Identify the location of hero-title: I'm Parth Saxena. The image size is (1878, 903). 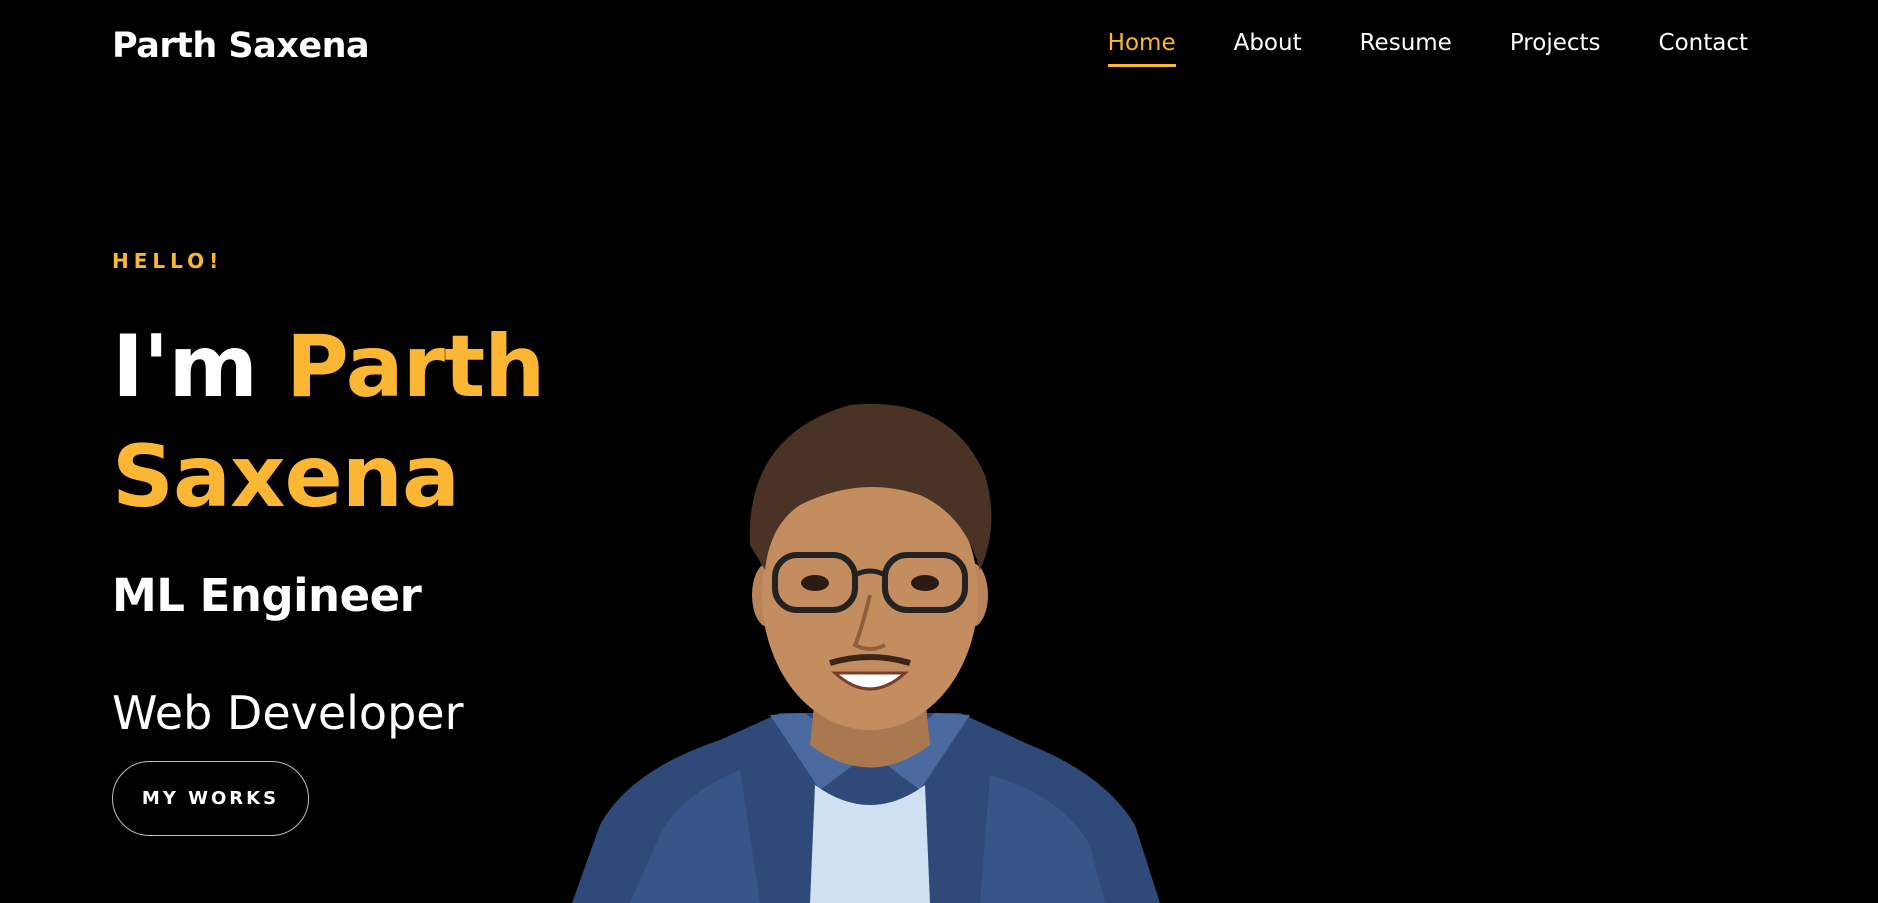
(329, 422).